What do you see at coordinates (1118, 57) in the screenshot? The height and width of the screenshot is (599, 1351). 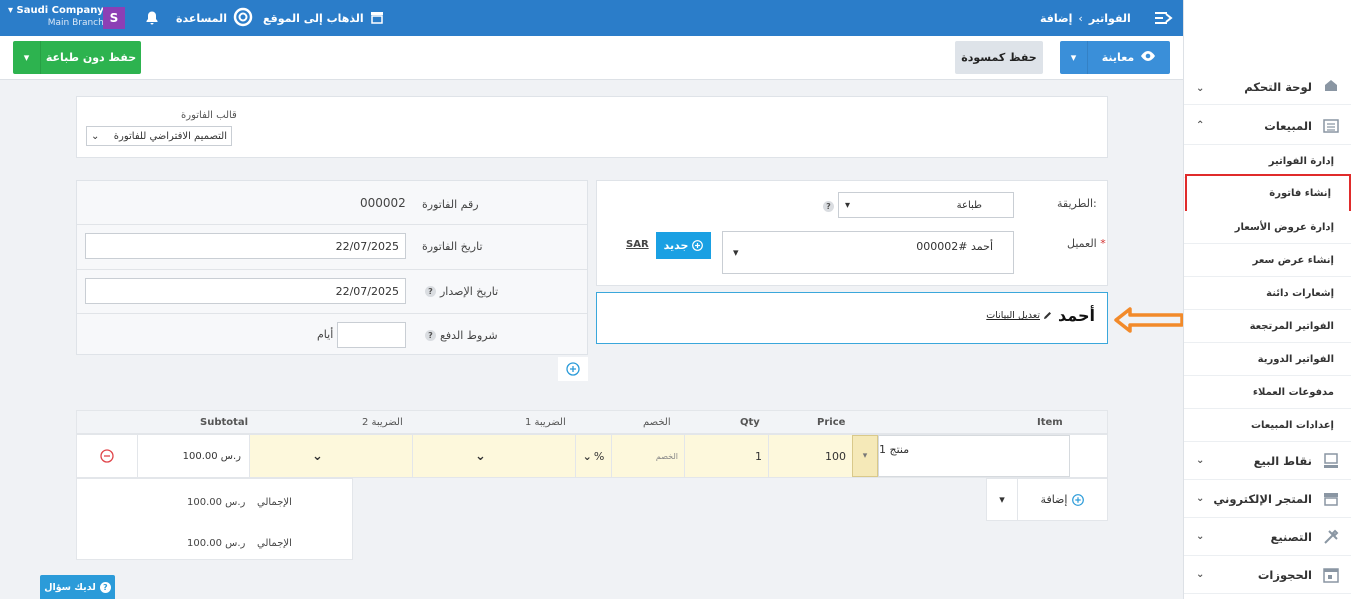 I see `preview-label: معاينة` at bounding box center [1118, 57].